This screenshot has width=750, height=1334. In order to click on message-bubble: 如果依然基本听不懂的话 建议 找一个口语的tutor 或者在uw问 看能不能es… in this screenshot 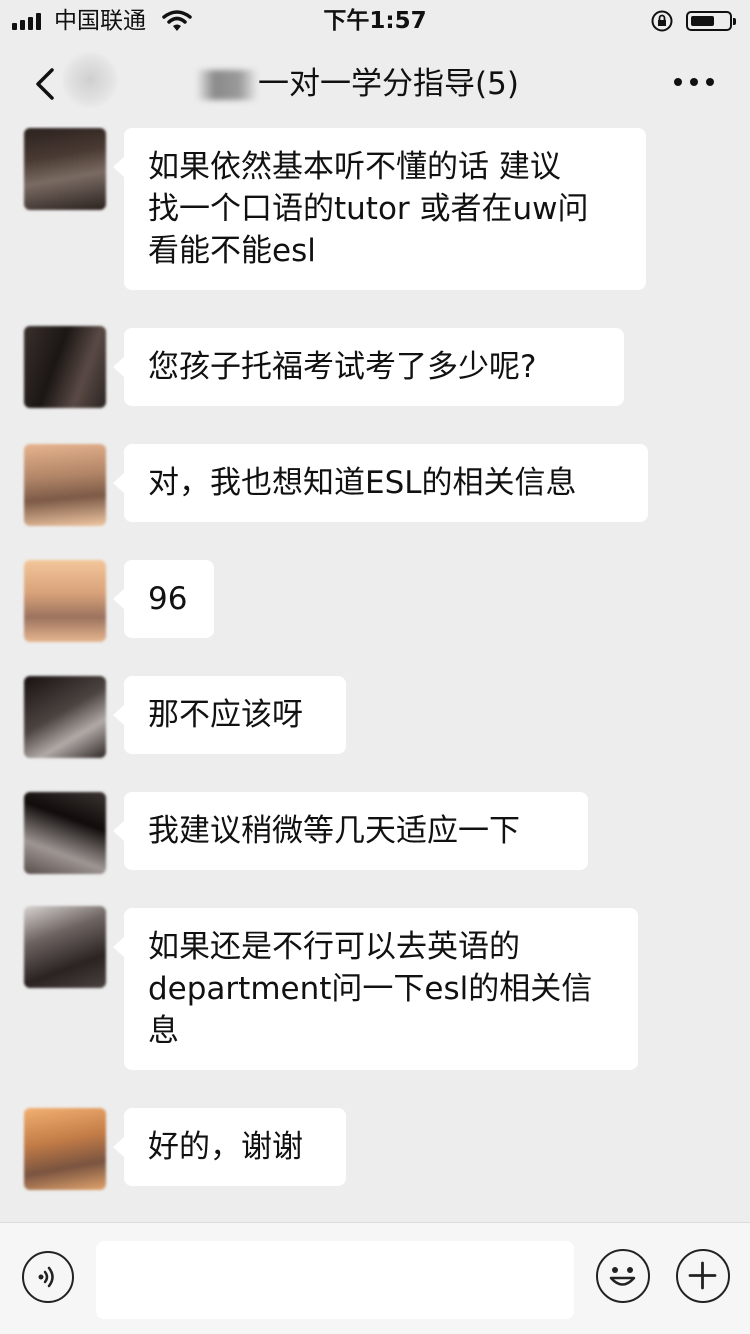, I will do `click(379, 209)`.